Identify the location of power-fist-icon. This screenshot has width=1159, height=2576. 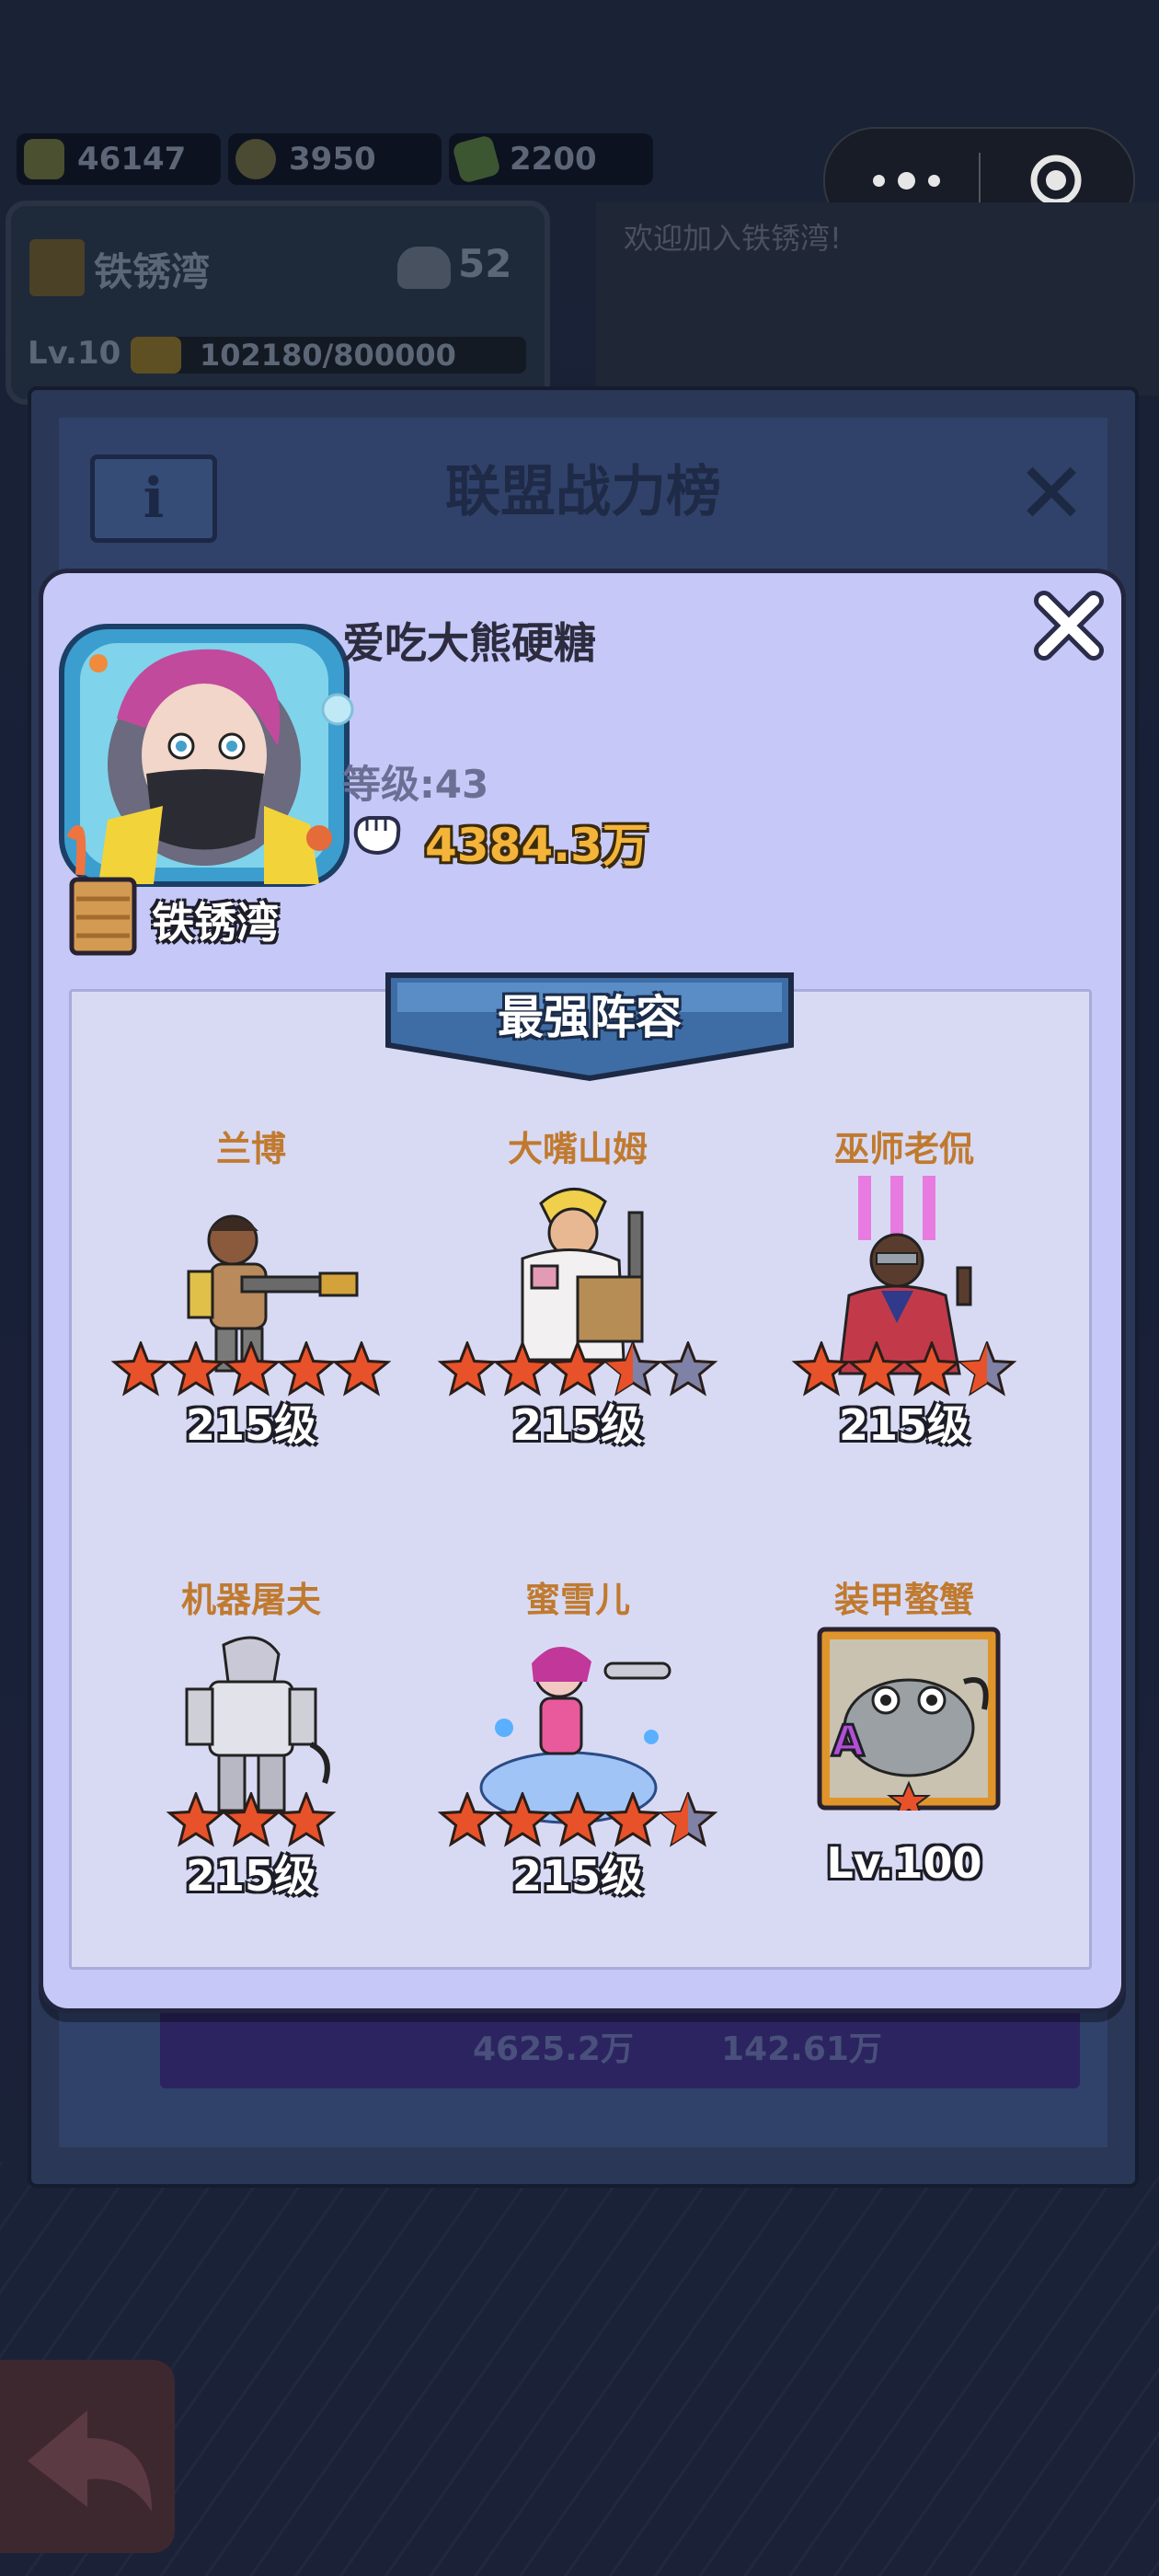
(377, 836).